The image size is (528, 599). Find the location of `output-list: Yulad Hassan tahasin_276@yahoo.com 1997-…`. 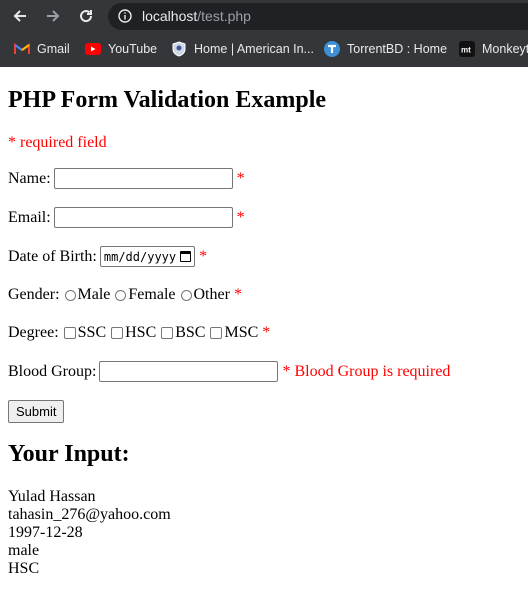

output-list: Yulad Hassan tahasin_276@yahoo.com 1997-… is located at coordinates (89, 533).